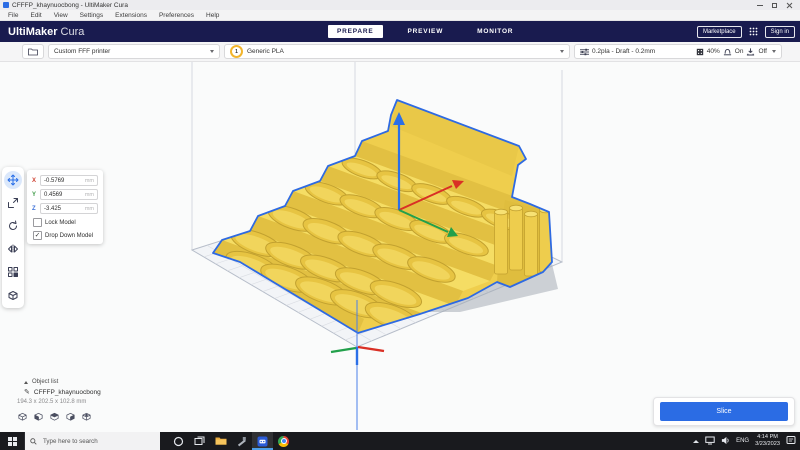 The height and width of the screenshot is (450, 800). What do you see at coordinates (710, 441) in the screenshot?
I see `network-icon` at bounding box center [710, 441].